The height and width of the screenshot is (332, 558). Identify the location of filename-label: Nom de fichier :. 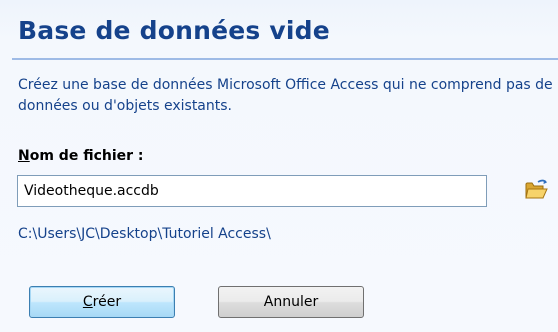
(81, 156).